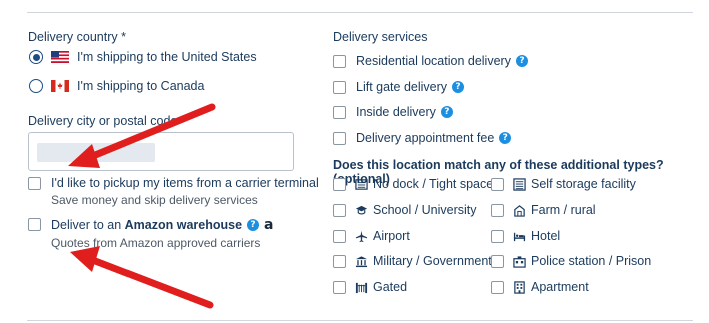  I want to click on radio-button-selected, so click(36, 57).